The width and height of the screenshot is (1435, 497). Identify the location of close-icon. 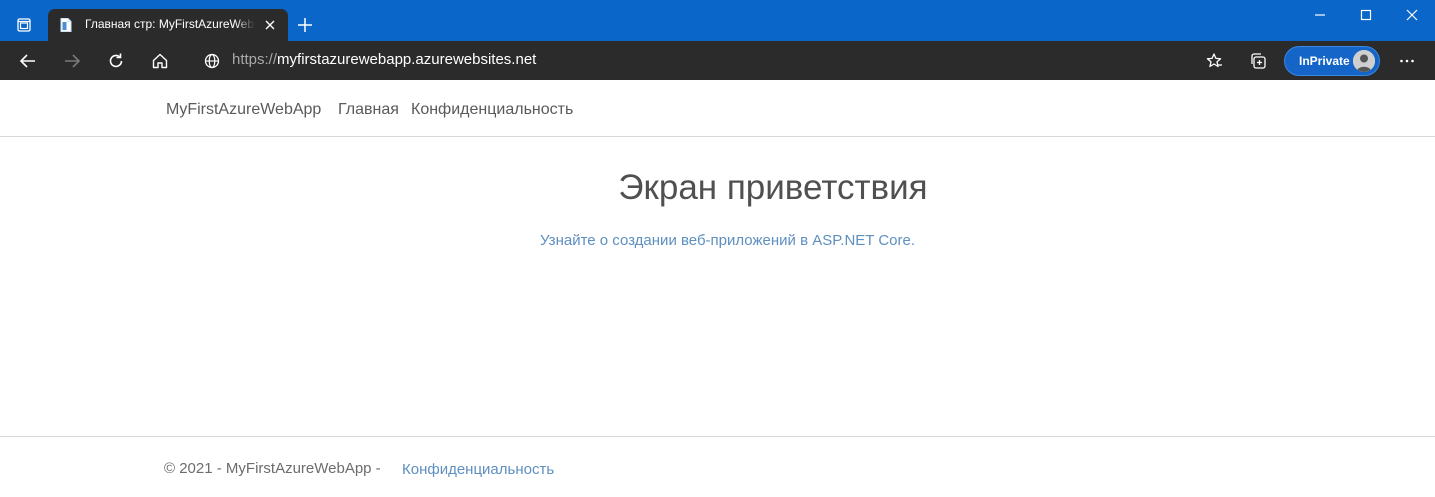
(270, 25).